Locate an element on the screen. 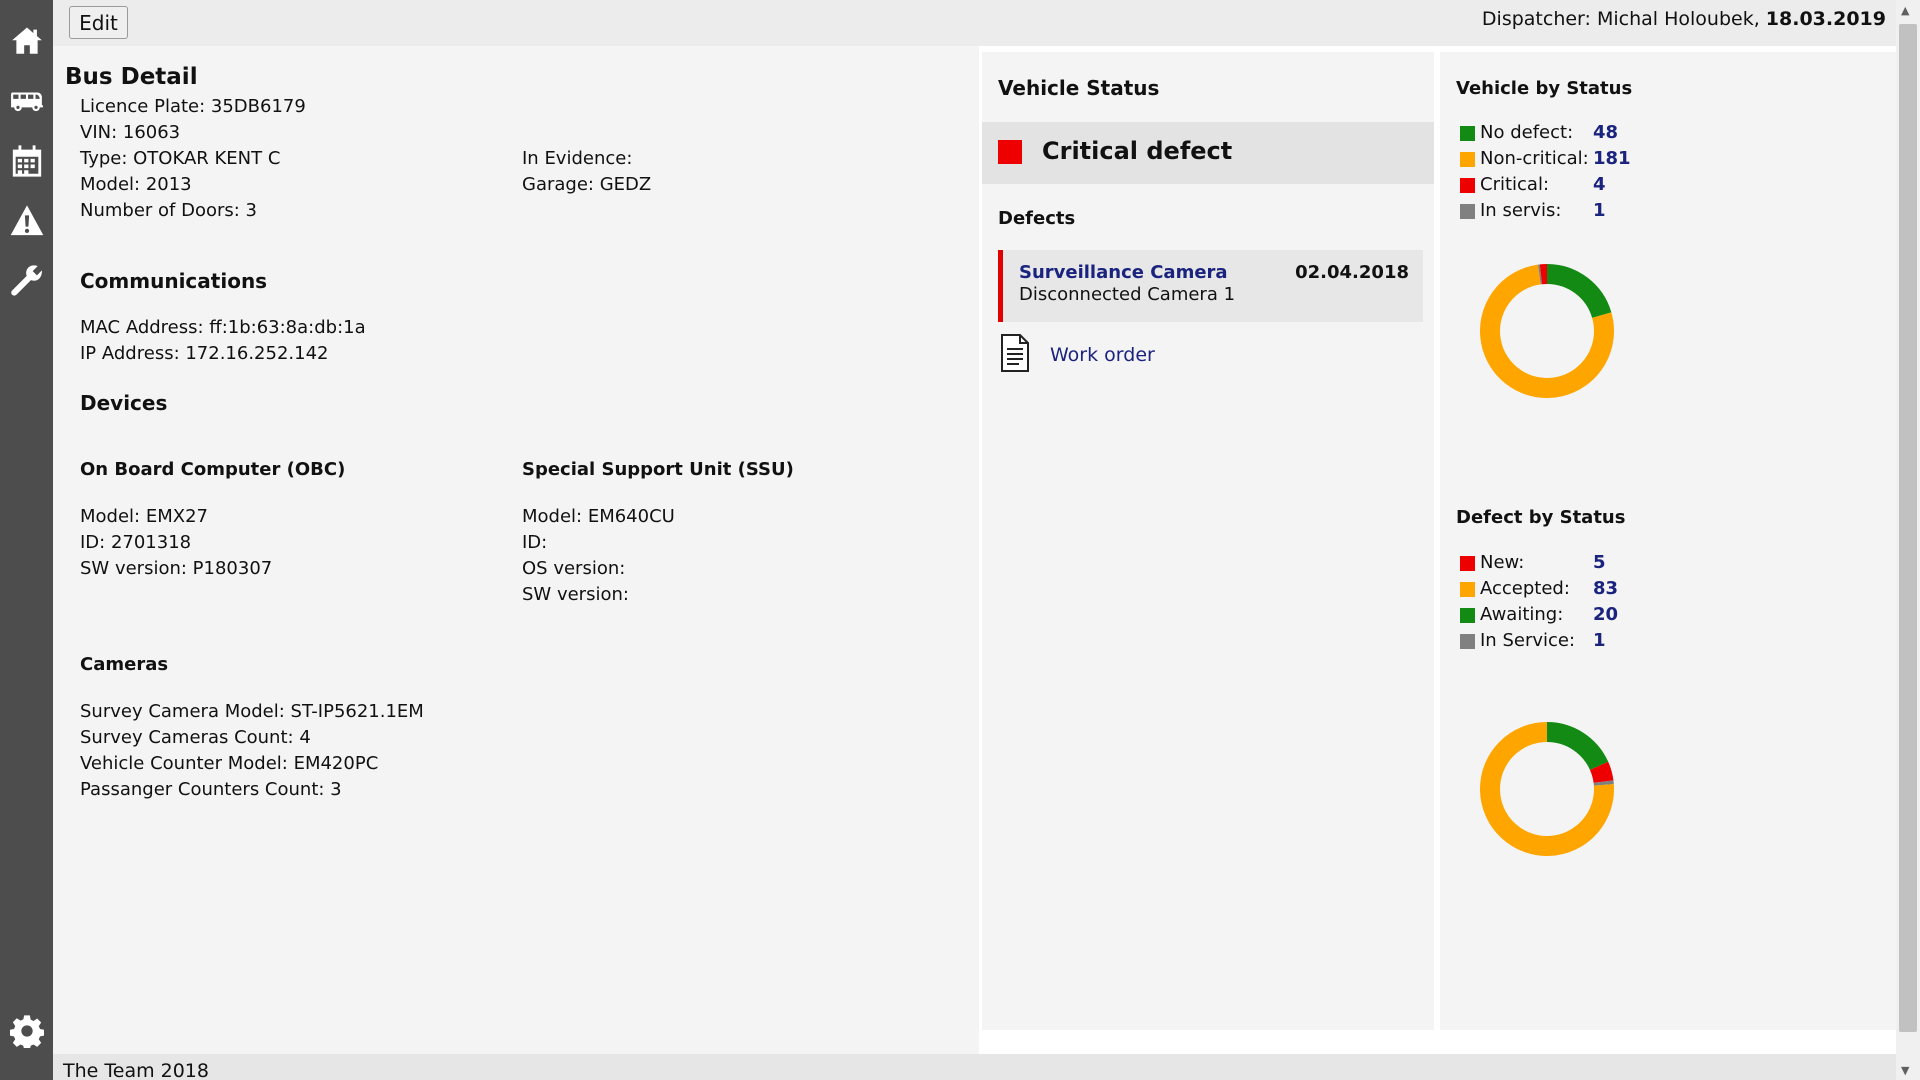 This screenshot has width=1920, height=1080. ip-address: IP Address: 172.16.252.142 is located at coordinates (204, 353).